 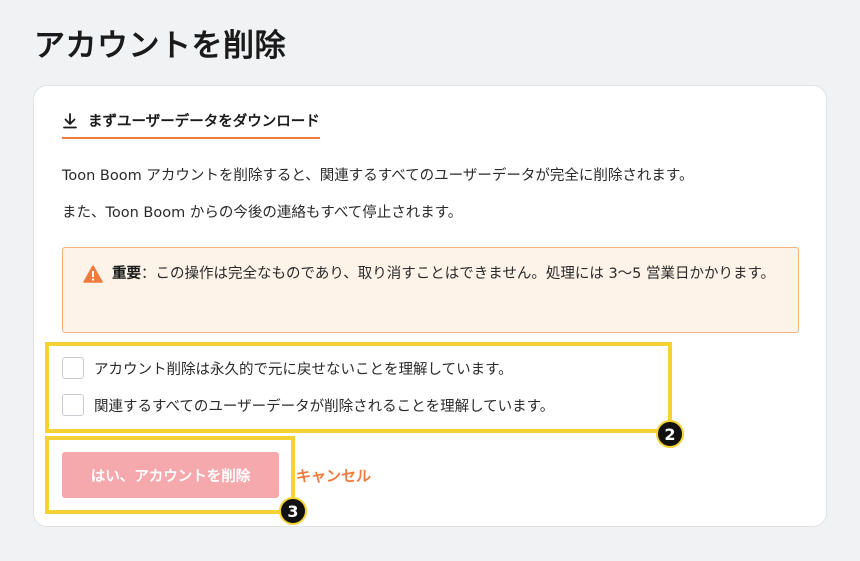 What do you see at coordinates (262, 213) in the screenshot?
I see `description-line-2: また、Toon Boom からの今後の連絡もすべて停止されます。` at bounding box center [262, 213].